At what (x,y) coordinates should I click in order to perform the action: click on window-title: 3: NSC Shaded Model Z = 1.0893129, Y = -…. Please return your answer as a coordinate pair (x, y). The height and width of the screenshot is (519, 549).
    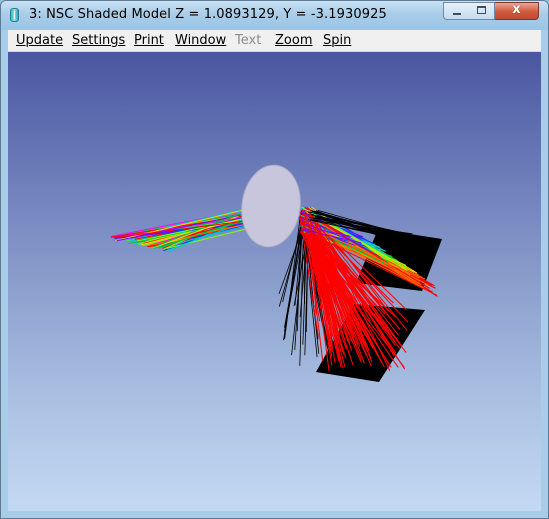
    Looking at the image, I should click on (208, 14).